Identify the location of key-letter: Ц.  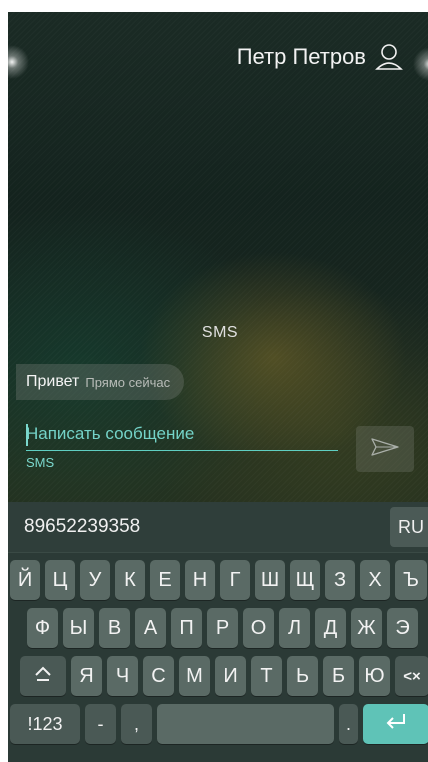
(60, 580).